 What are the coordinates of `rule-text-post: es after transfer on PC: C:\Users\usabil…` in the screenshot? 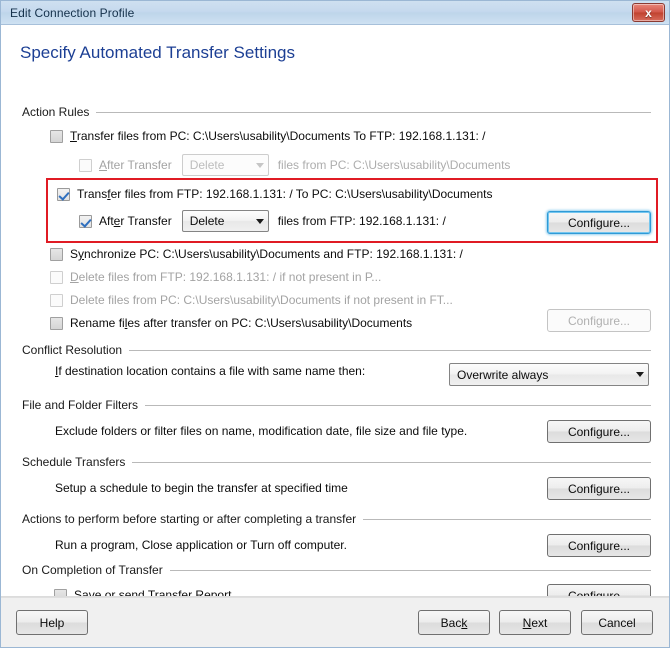 It's located at (270, 323).